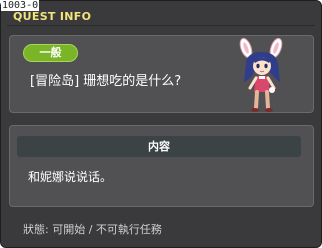 The height and width of the screenshot is (248, 322). I want to click on quest-status: 狀態: 可開始 / 不可執行任務, so click(92, 229).